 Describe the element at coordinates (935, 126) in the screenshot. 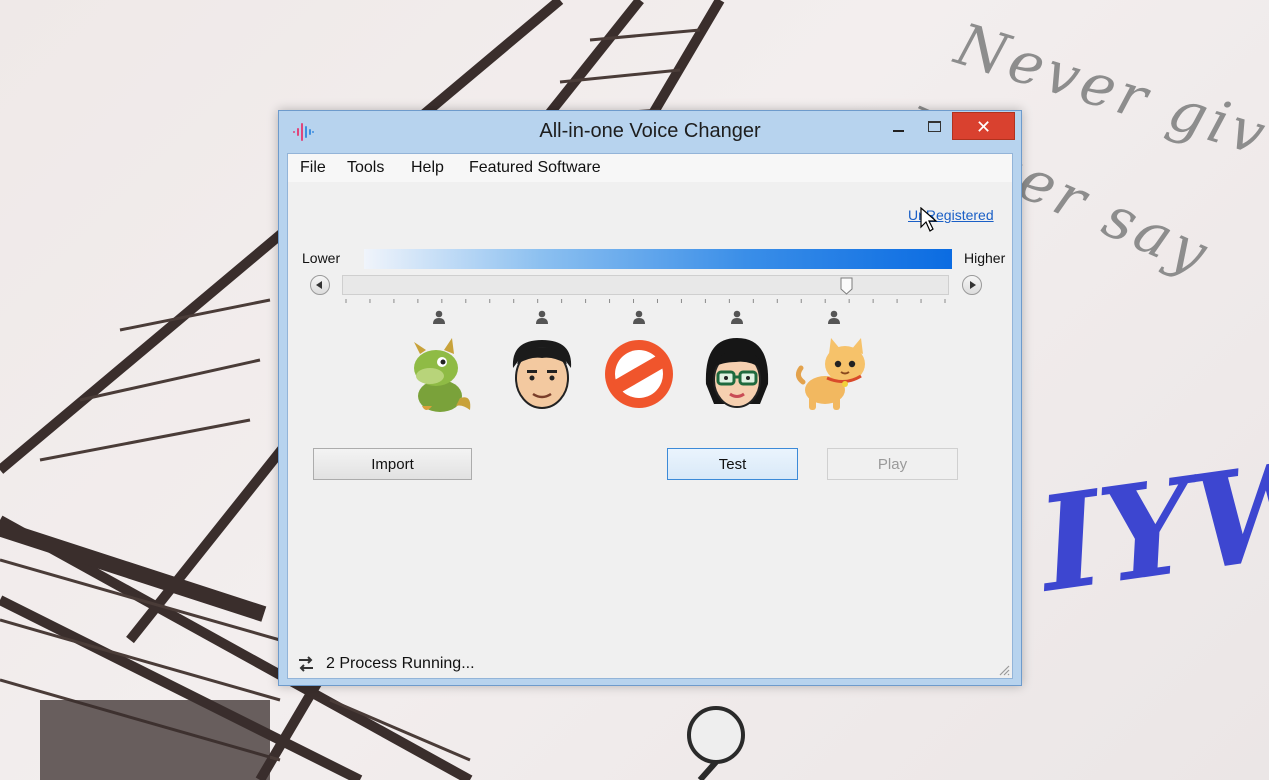

I see `maximize-button` at that location.